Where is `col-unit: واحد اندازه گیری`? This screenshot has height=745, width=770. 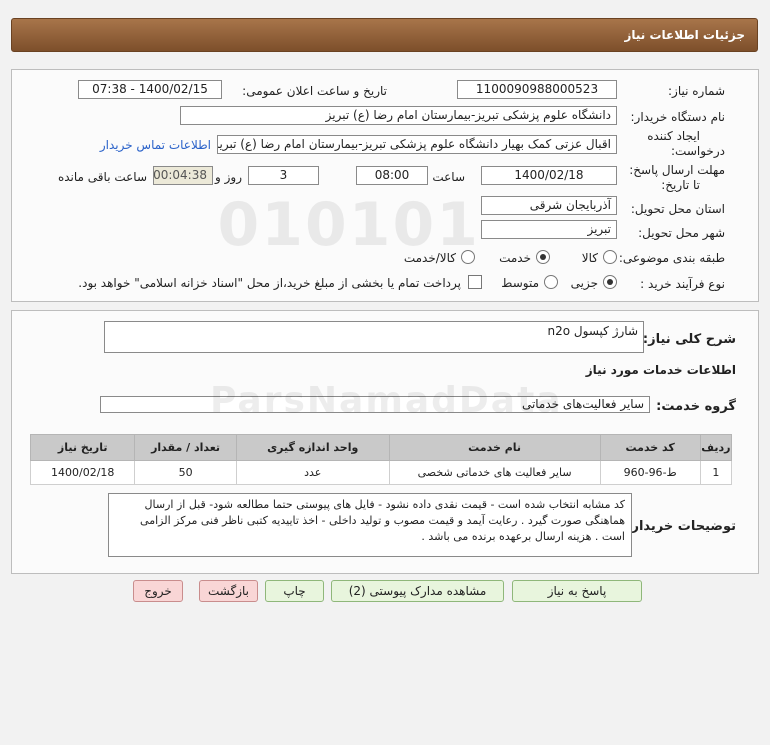 col-unit: واحد اندازه گیری is located at coordinates (312, 447).